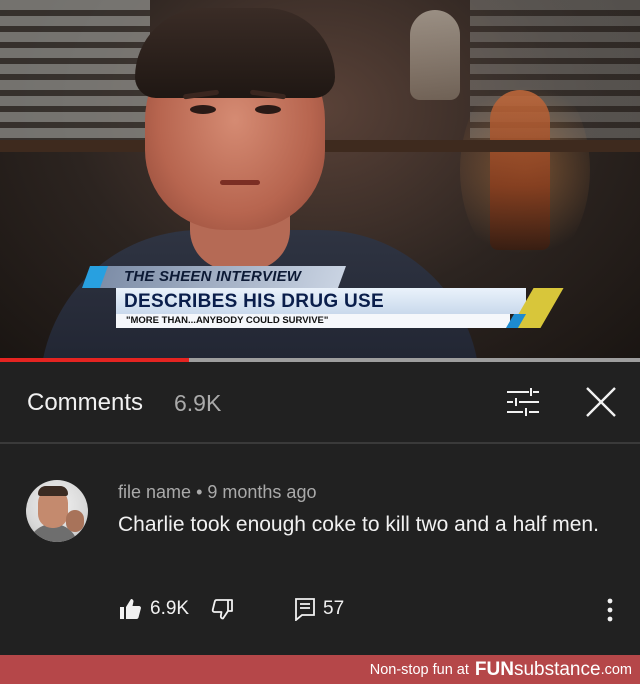 The image size is (640, 684). What do you see at coordinates (53, 491) in the screenshot?
I see `avatar-hair` at bounding box center [53, 491].